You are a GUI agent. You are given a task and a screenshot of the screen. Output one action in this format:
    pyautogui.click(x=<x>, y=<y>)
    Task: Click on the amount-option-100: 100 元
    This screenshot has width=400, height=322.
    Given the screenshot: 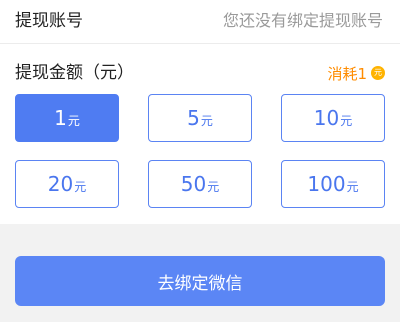 What is the action you would take?
    pyautogui.click(x=333, y=184)
    